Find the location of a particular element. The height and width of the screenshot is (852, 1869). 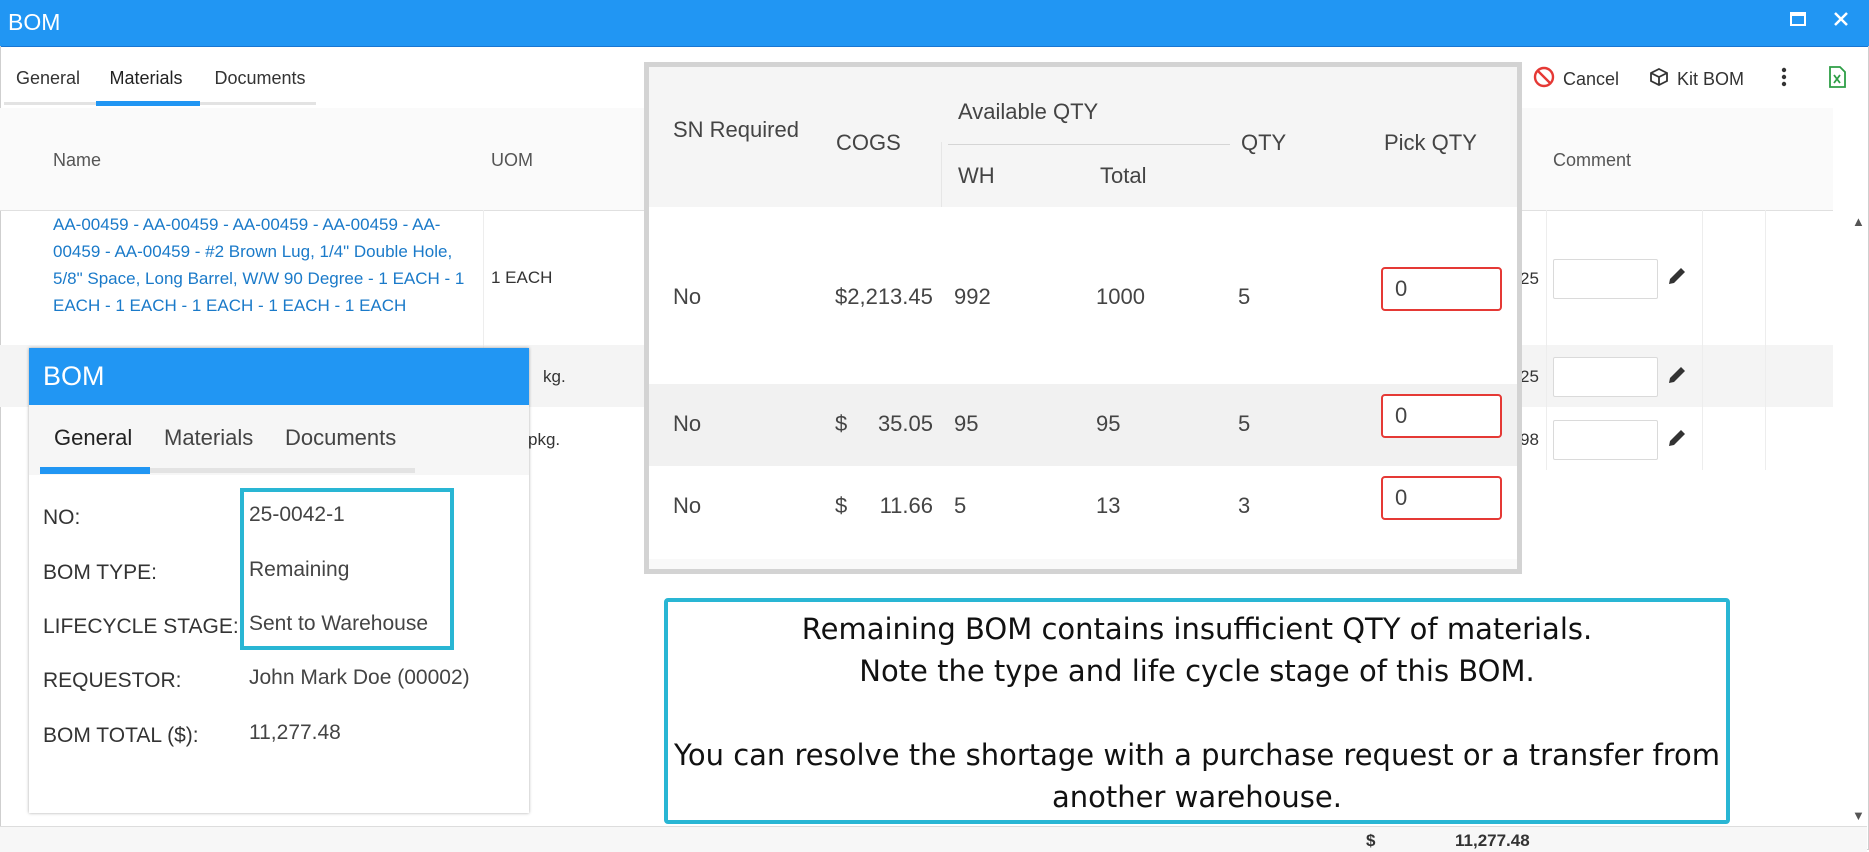

header-sn-required: SN Required is located at coordinates (736, 129).